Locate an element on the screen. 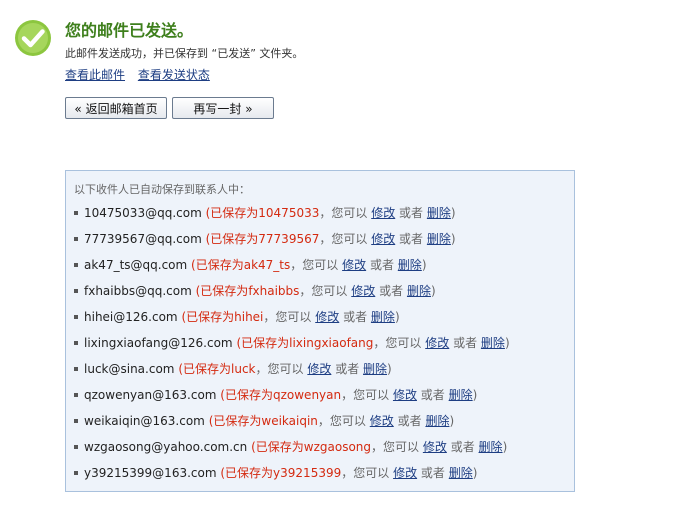 The height and width of the screenshot is (509, 681). send-success-message: 此邮件发送成功，并已保存到 “已发送” 文件夹。 is located at coordinates (184, 53).